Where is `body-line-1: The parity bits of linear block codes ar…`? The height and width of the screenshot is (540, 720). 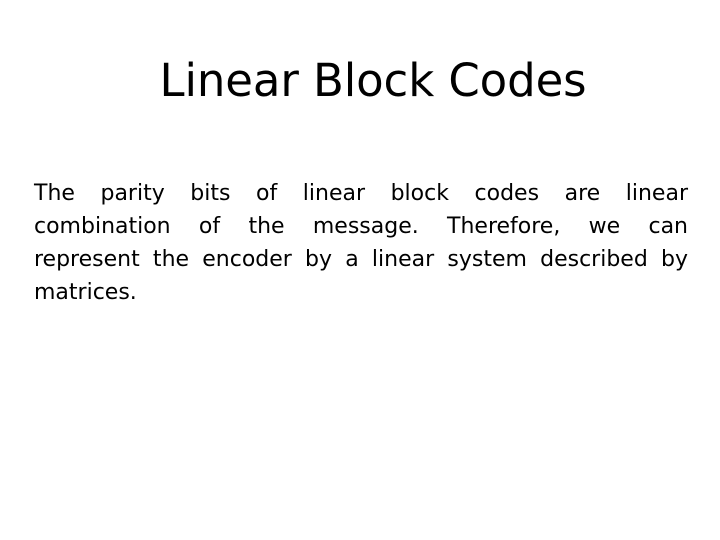 body-line-1: The parity bits of linear block codes ar… is located at coordinates (361, 193).